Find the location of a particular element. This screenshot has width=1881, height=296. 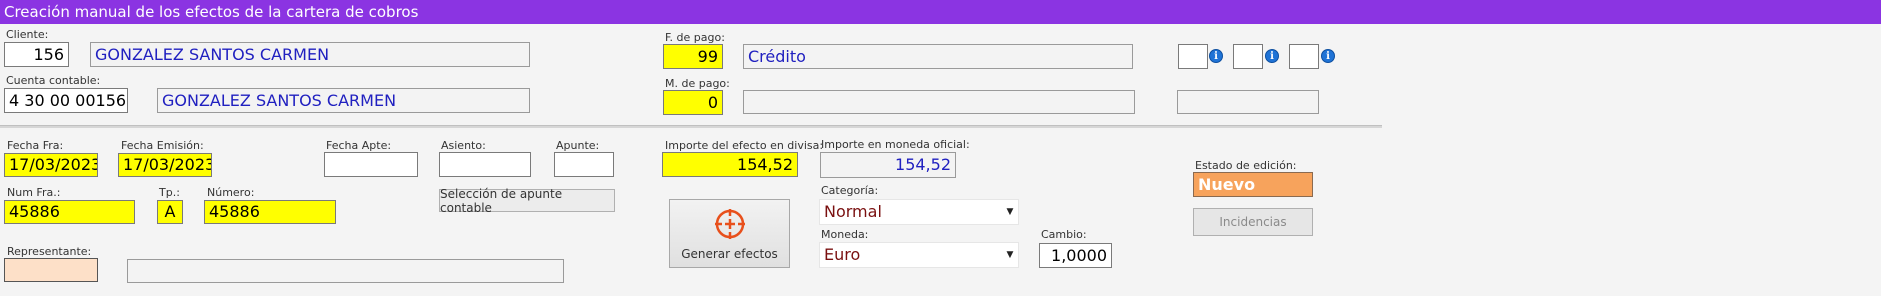

cuenta-label: Cuenta contable: is located at coordinates (53, 80).